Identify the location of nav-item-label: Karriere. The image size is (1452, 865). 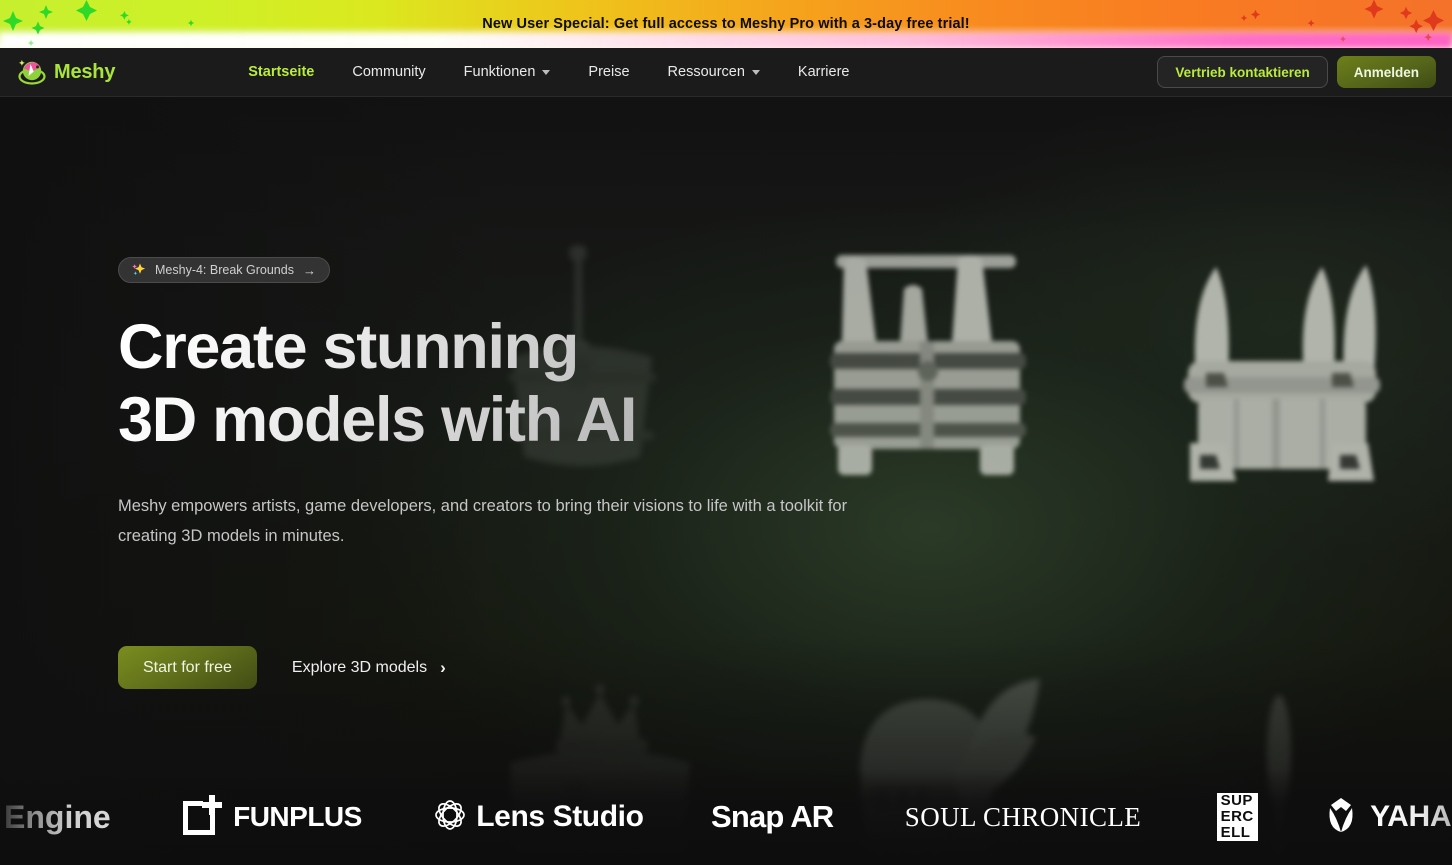
(823, 72).